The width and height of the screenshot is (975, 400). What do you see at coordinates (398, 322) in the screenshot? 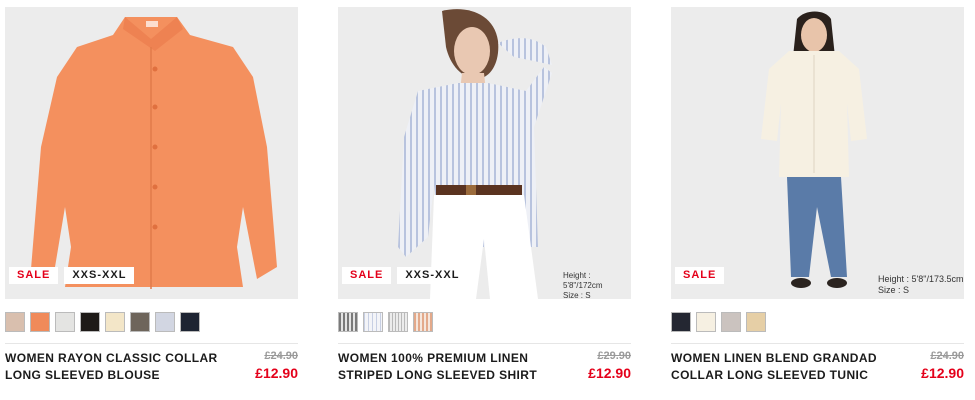
I see `color-swatch-light-gray-stripe` at bounding box center [398, 322].